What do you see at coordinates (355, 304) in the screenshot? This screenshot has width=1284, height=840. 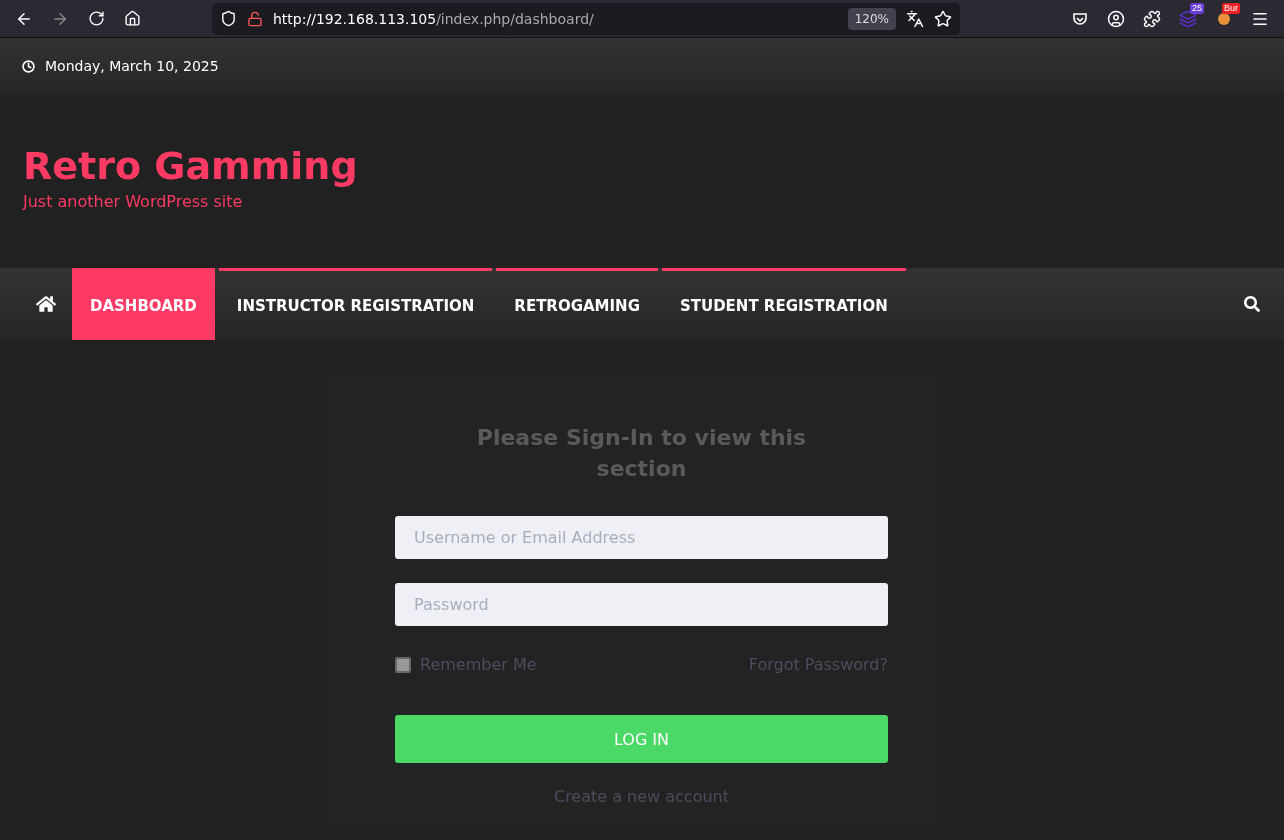 I see `nav-item: INSTRUCTOR REGISTRATION` at bounding box center [355, 304].